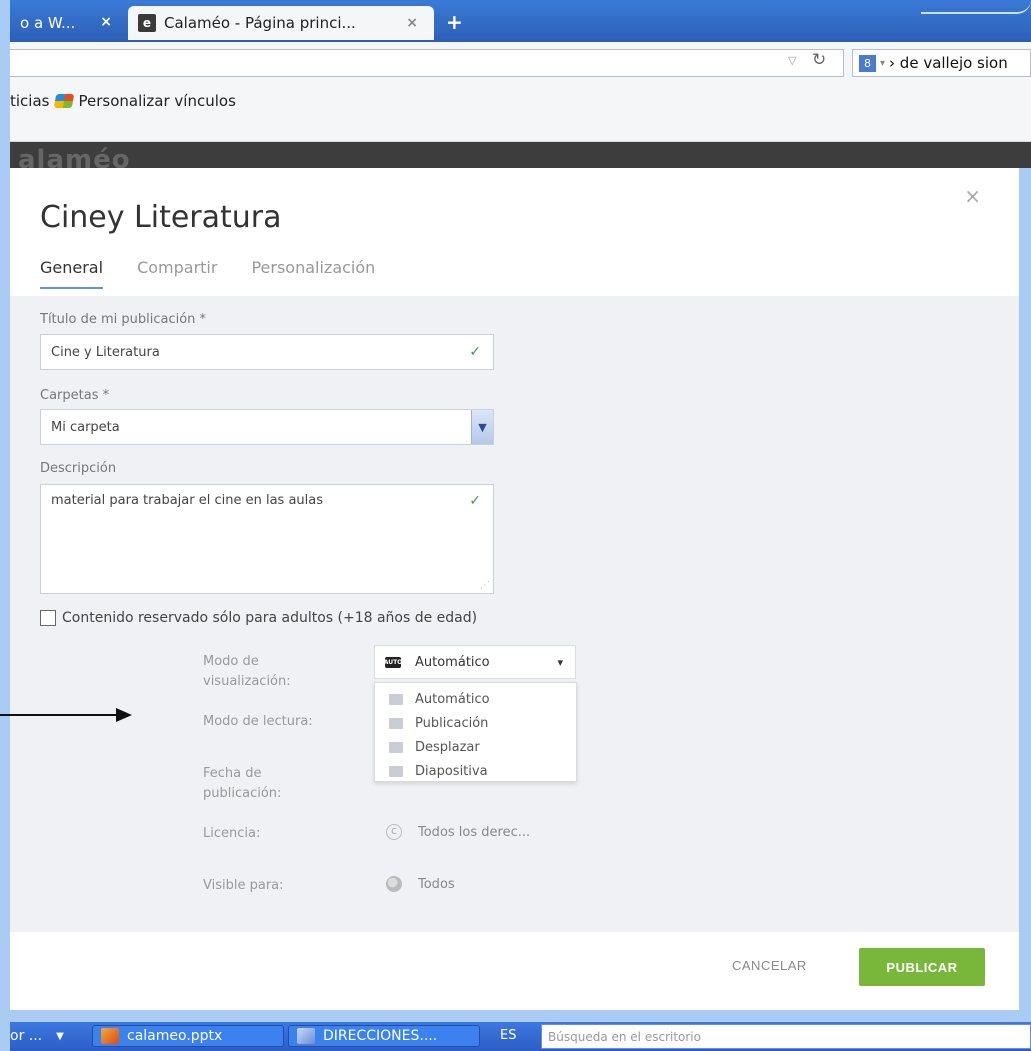 The image size is (1031, 1051). What do you see at coordinates (50, 1036) in the screenshot?
I see `taskbar-item-first: or ... ▼` at bounding box center [50, 1036].